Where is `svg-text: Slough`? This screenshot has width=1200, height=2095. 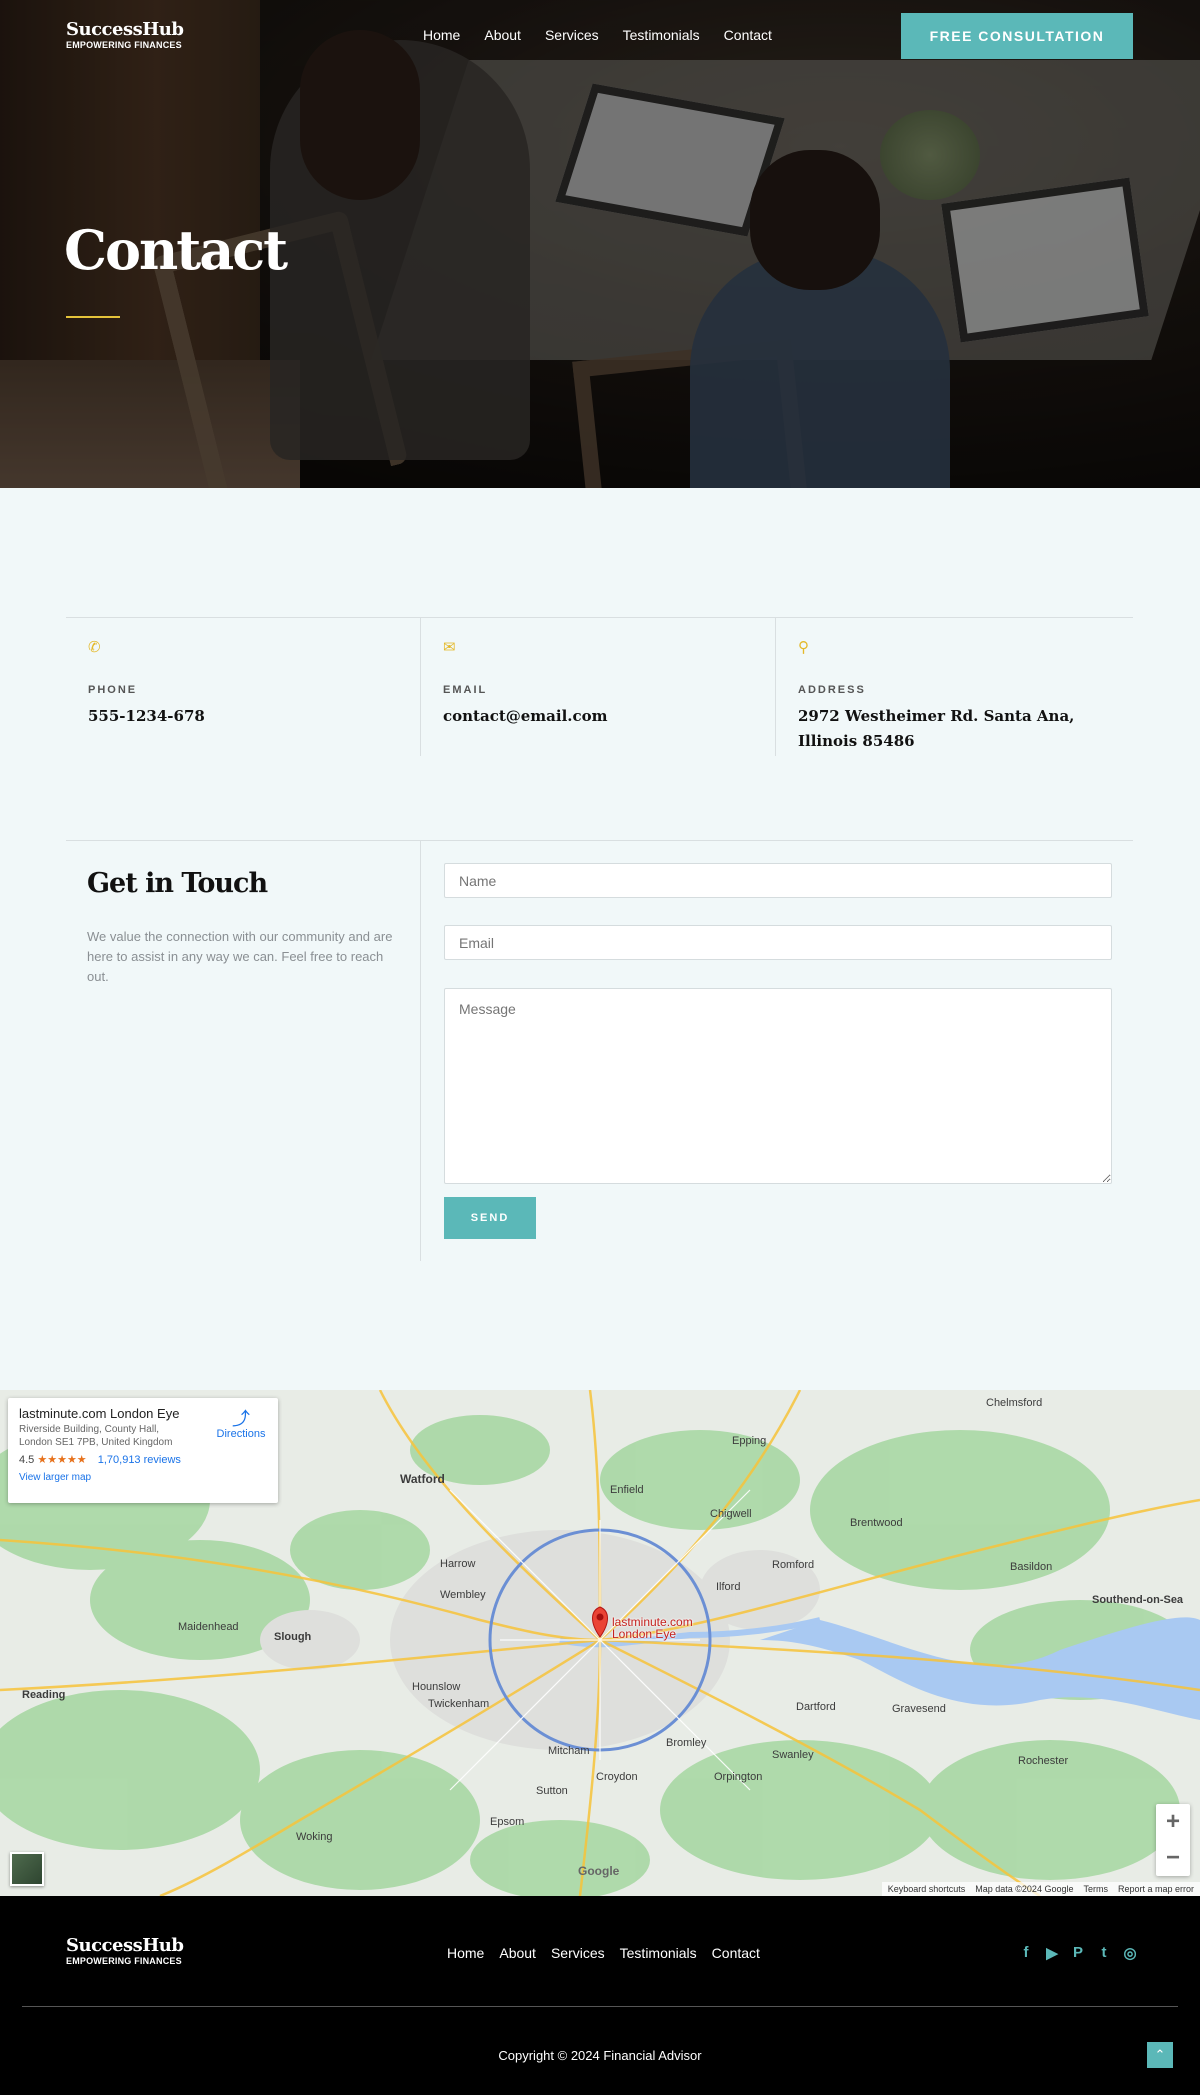 svg-text: Slough is located at coordinates (293, 1637).